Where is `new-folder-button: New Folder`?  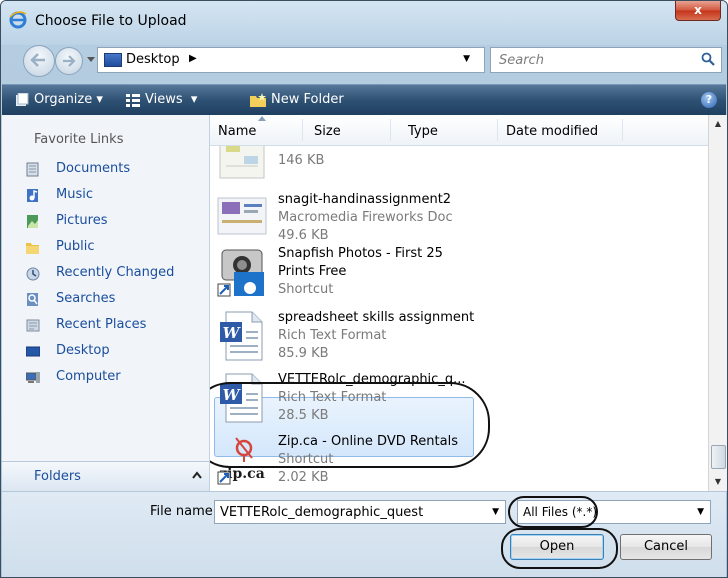
new-folder-button: New Folder is located at coordinates (297, 99).